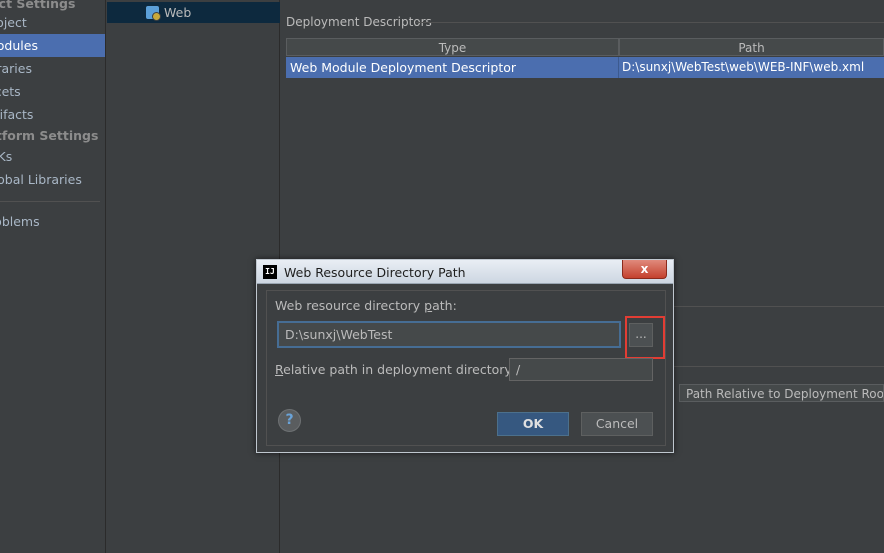 The width and height of the screenshot is (884, 553). Describe the element at coordinates (650, 22) in the screenshot. I see `section-divider` at that location.